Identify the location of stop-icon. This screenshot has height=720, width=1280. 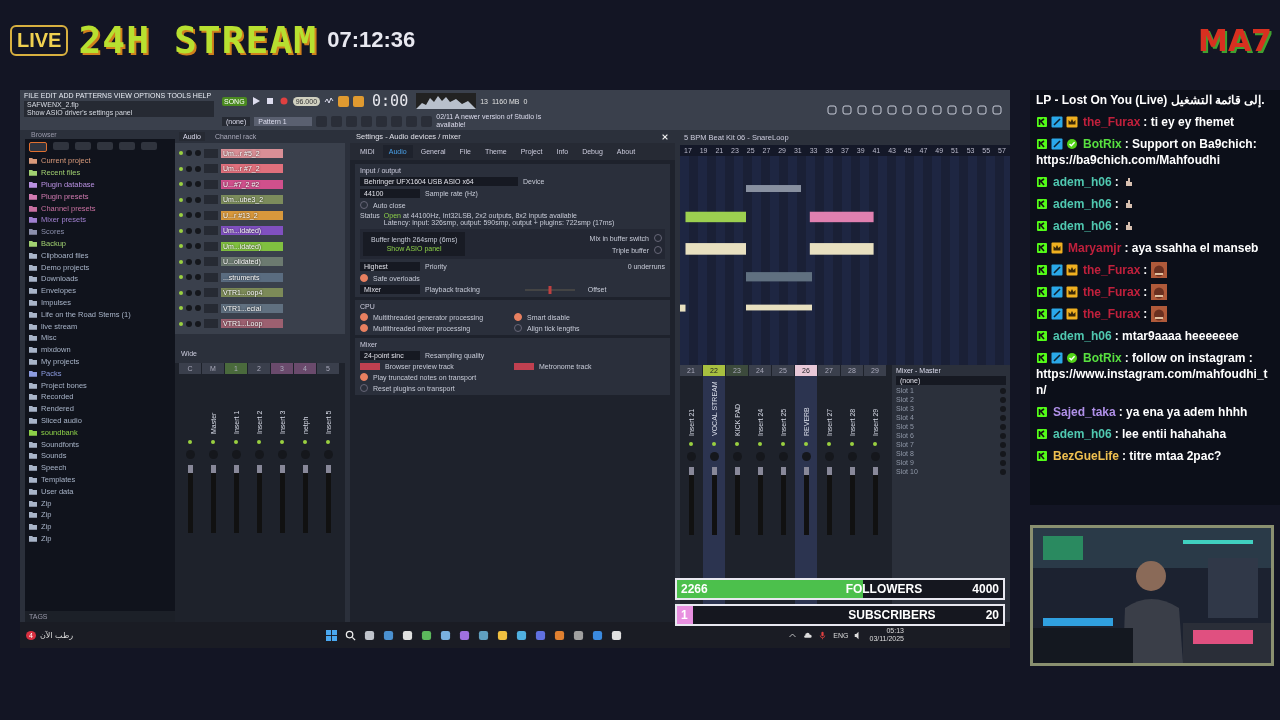
(269, 101).